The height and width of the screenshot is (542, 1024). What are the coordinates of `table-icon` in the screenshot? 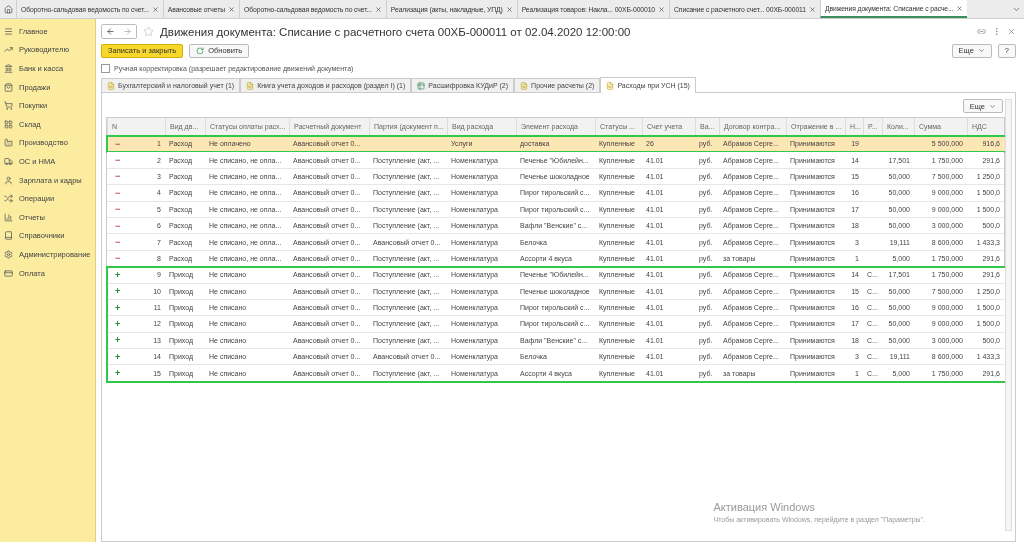 It's located at (421, 85).